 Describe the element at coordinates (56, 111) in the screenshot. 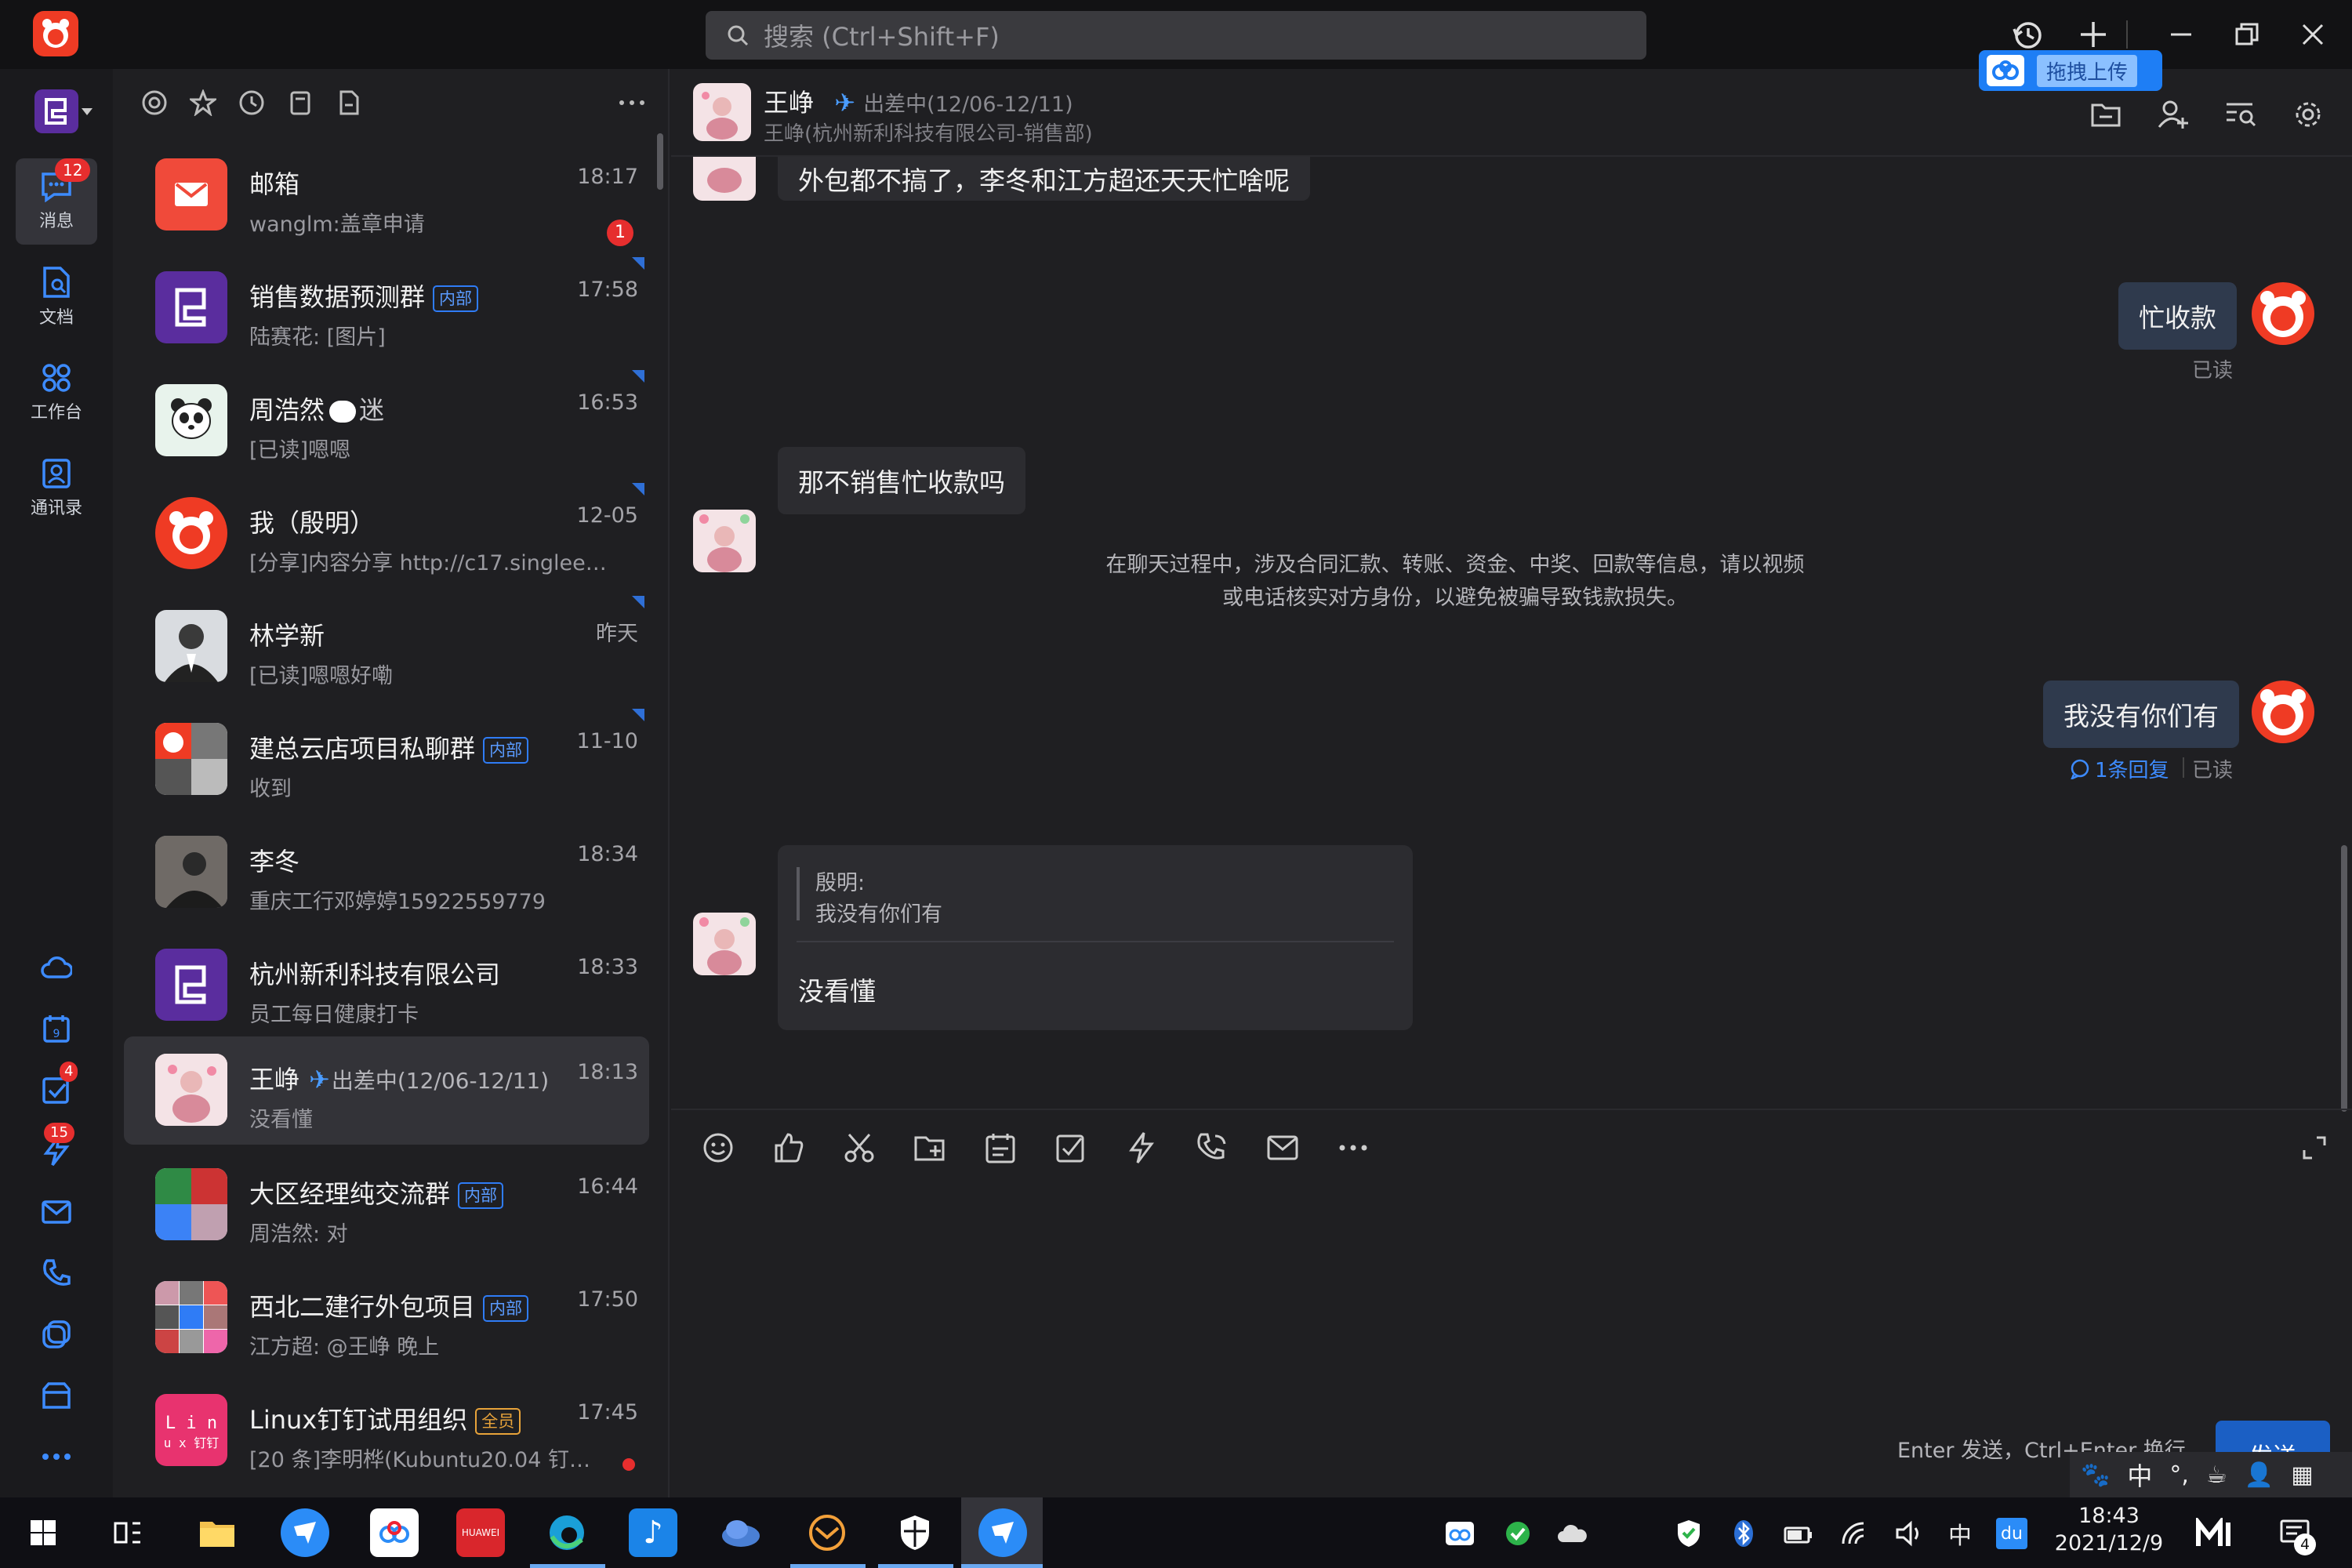

I see `org-logo` at that location.